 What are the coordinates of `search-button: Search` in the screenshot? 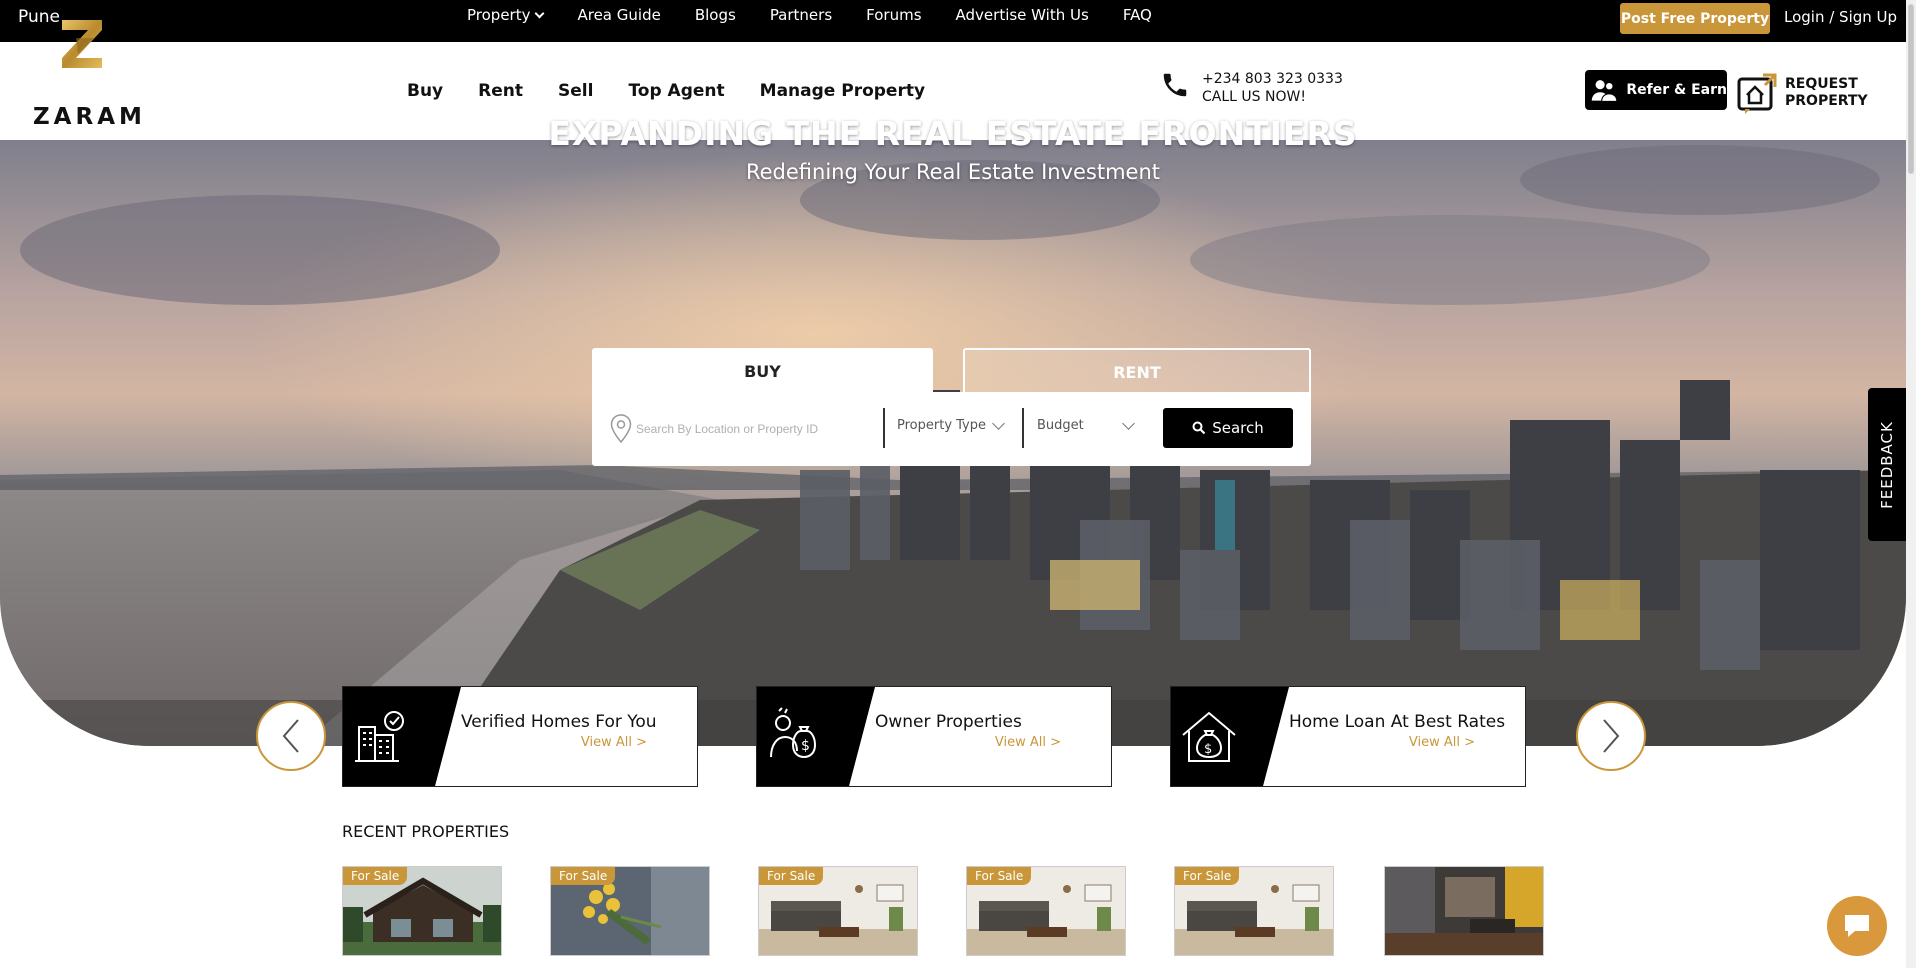 It's located at (1228, 428).